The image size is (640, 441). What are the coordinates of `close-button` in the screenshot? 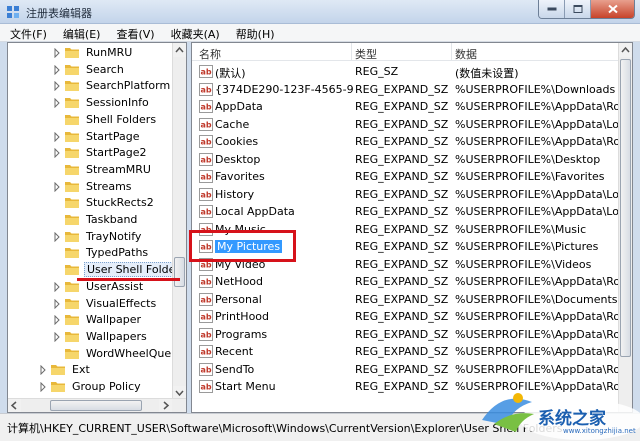 It's located at (612, 9).